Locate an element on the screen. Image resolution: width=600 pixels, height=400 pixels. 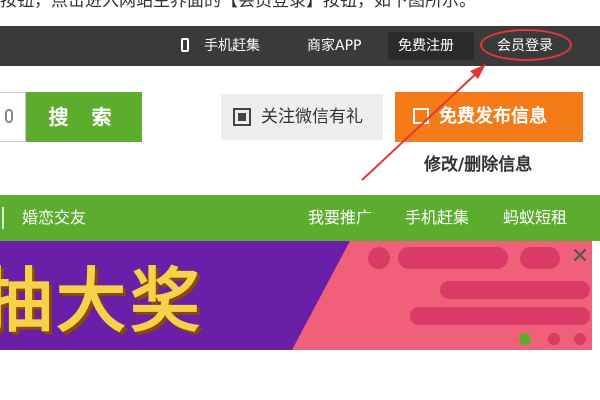
merchant-app-link: 商家APP is located at coordinates (334, 46).